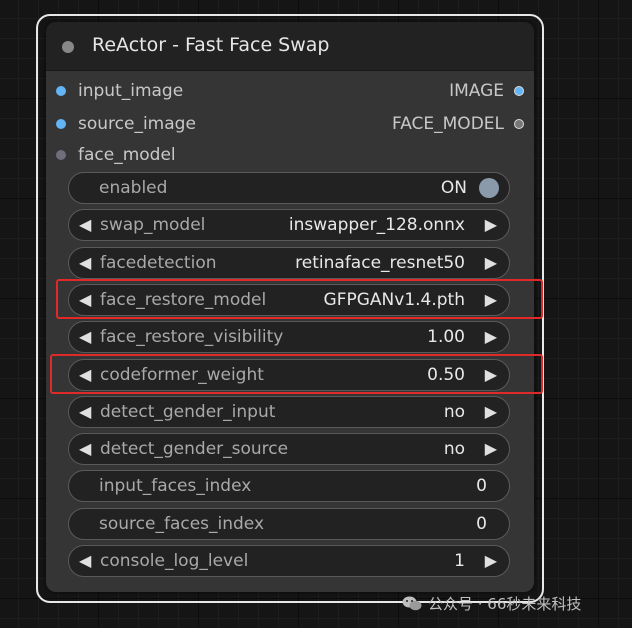 This screenshot has width=632, height=628. What do you see at coordinates (296, 374) in the screenshot?
I see `highlight-box-codeformer-weight` at bounding box center [296, 374].